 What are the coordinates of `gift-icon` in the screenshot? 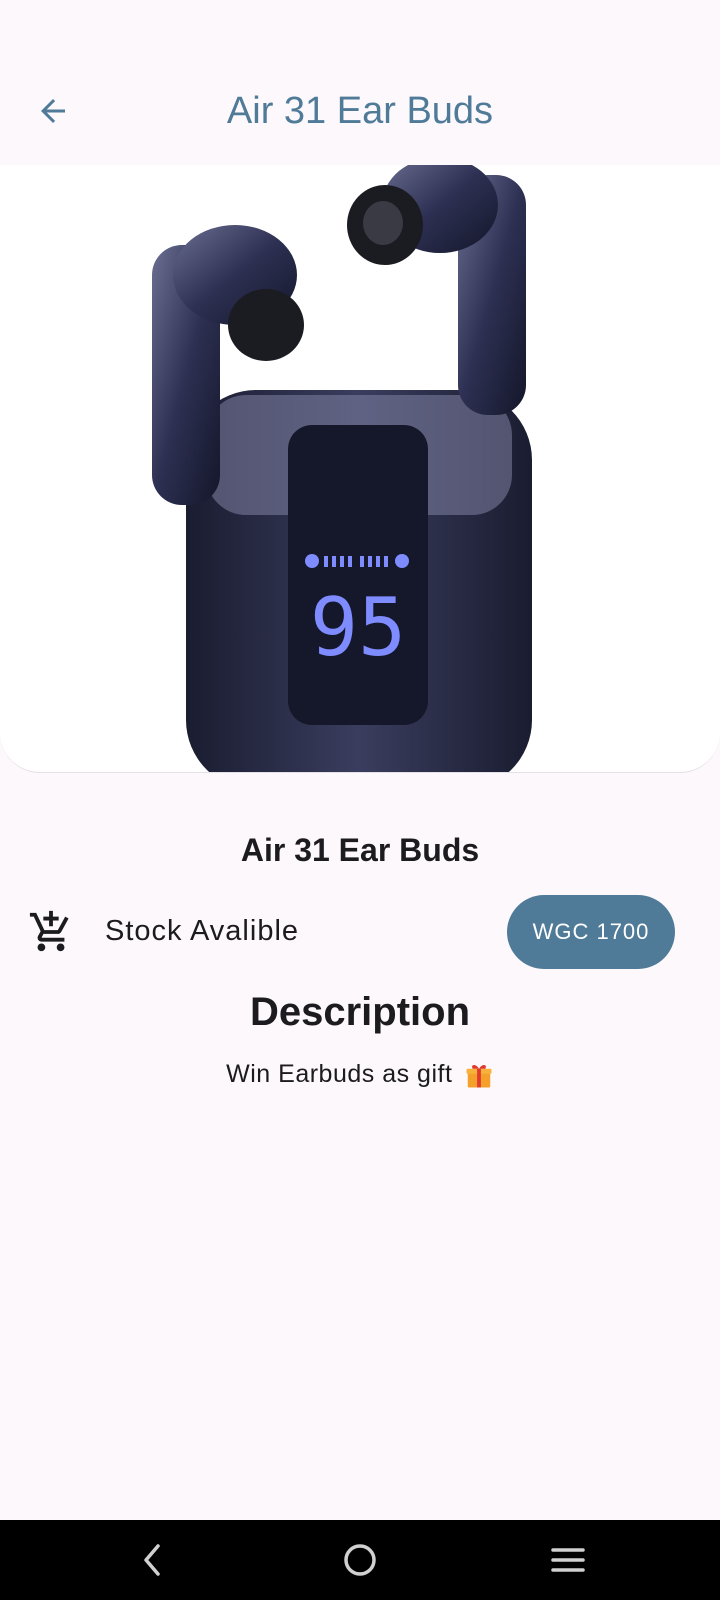 It's located at (479, 1076).